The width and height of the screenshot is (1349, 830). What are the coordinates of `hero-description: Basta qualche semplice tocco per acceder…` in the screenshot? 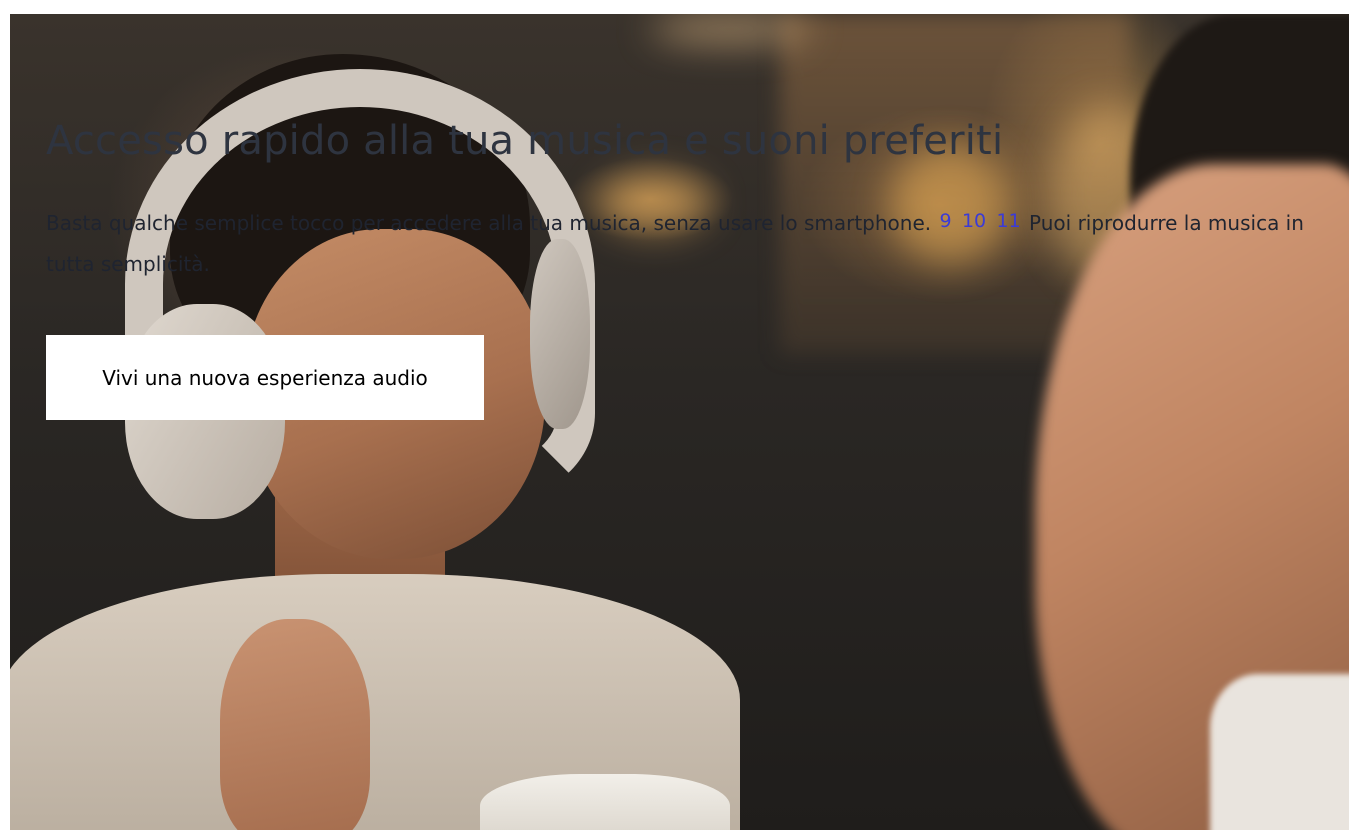 It's located at (681, 243).